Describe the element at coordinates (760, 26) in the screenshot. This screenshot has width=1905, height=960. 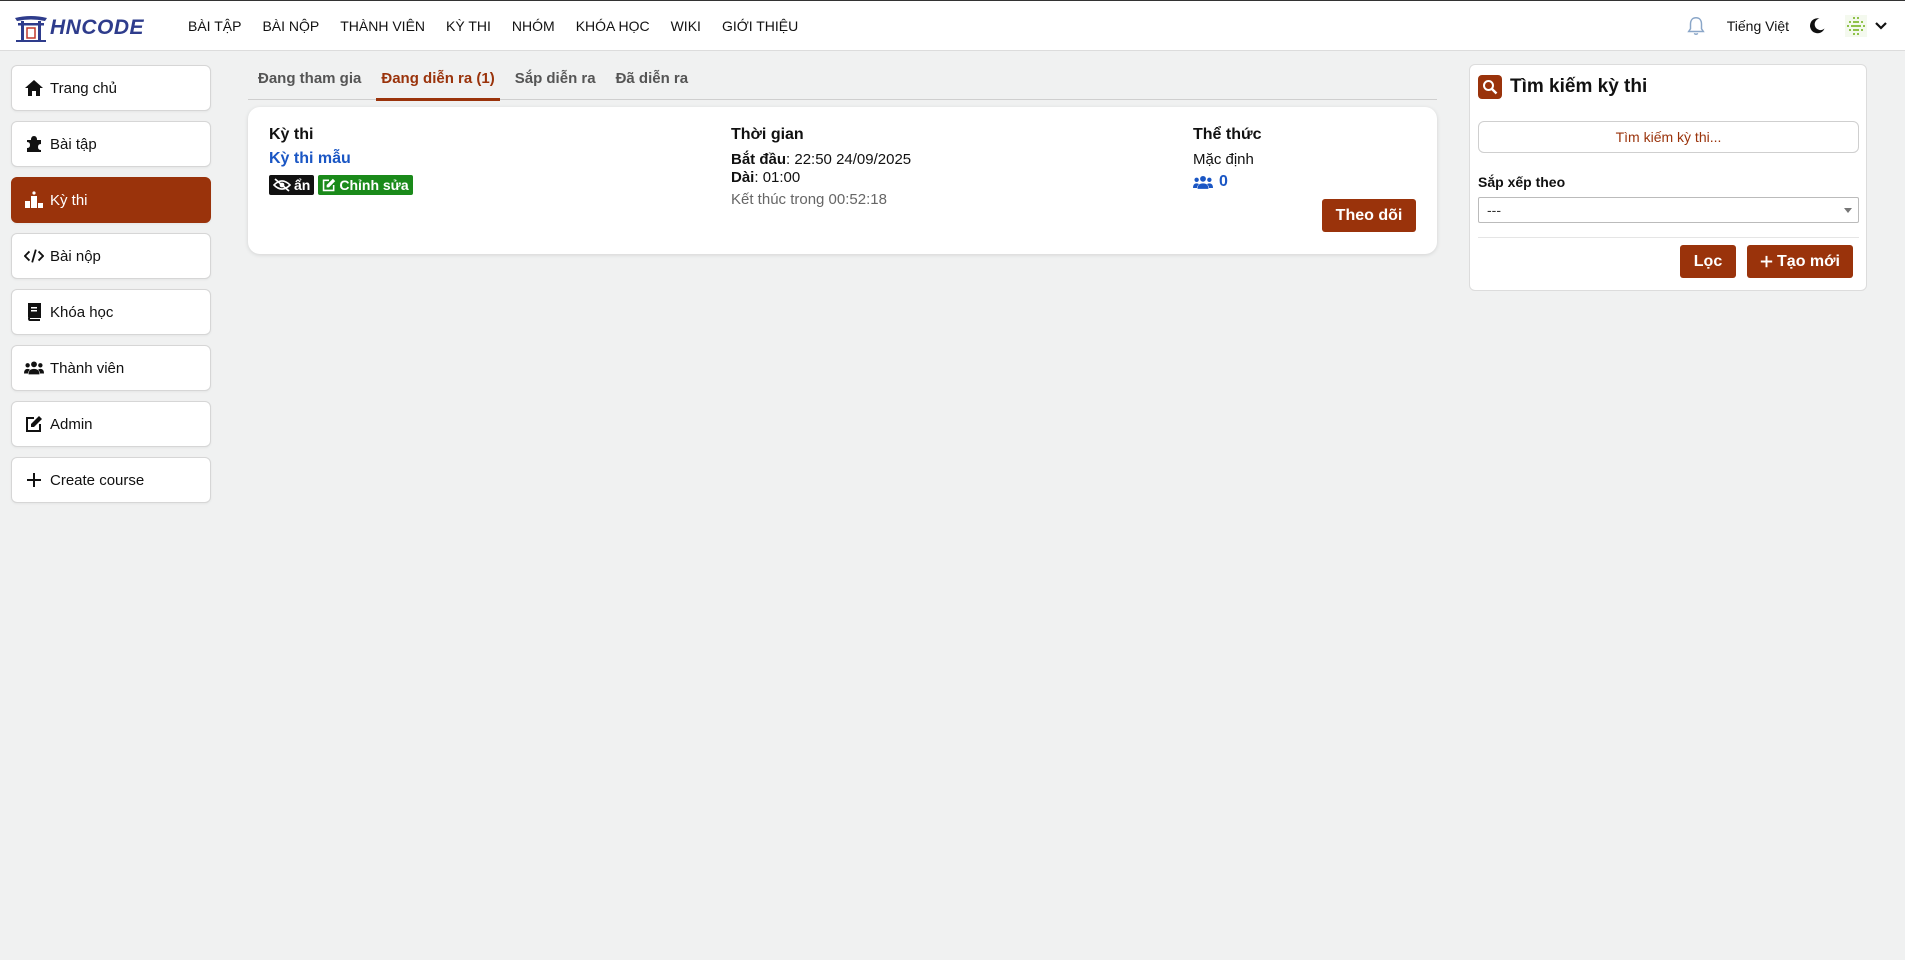
I see `nav-item-gioi-thieu: GIỚI THIỆU` at that location.